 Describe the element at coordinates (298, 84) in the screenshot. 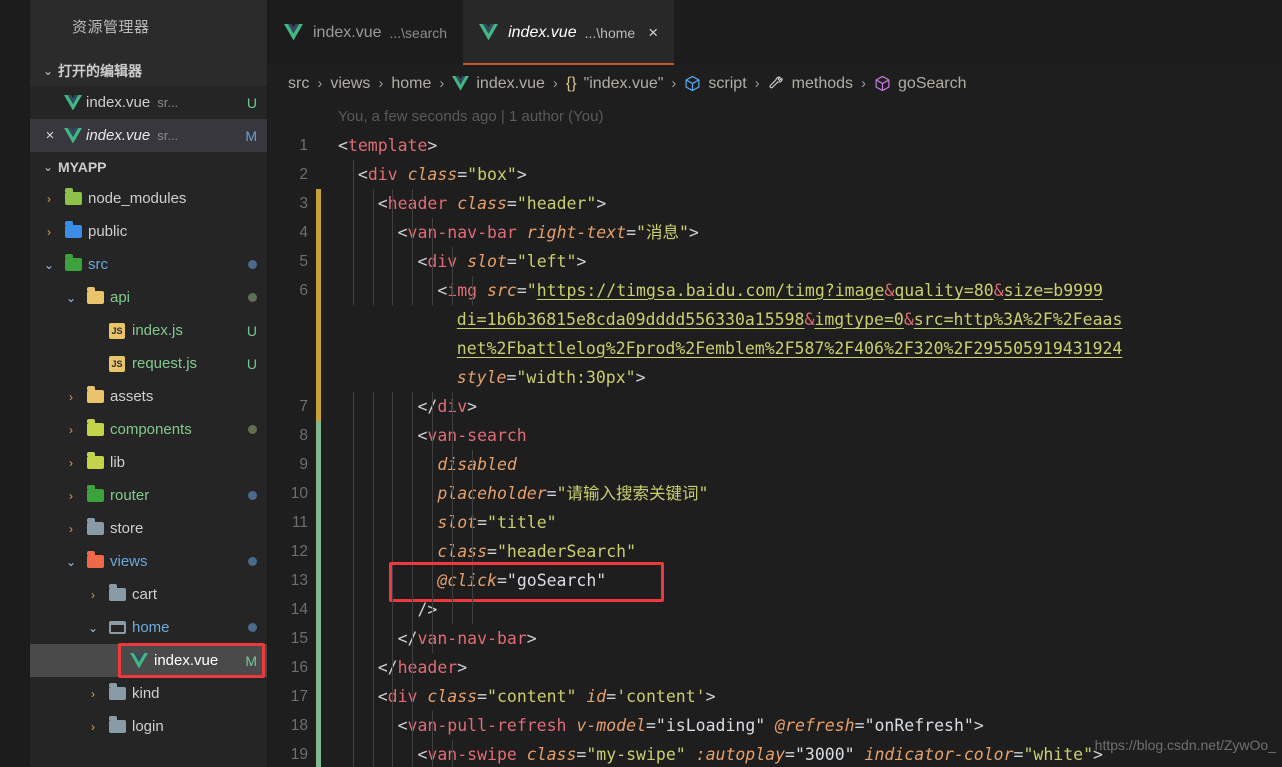

I see `breadcrumb-item: src` at that location.